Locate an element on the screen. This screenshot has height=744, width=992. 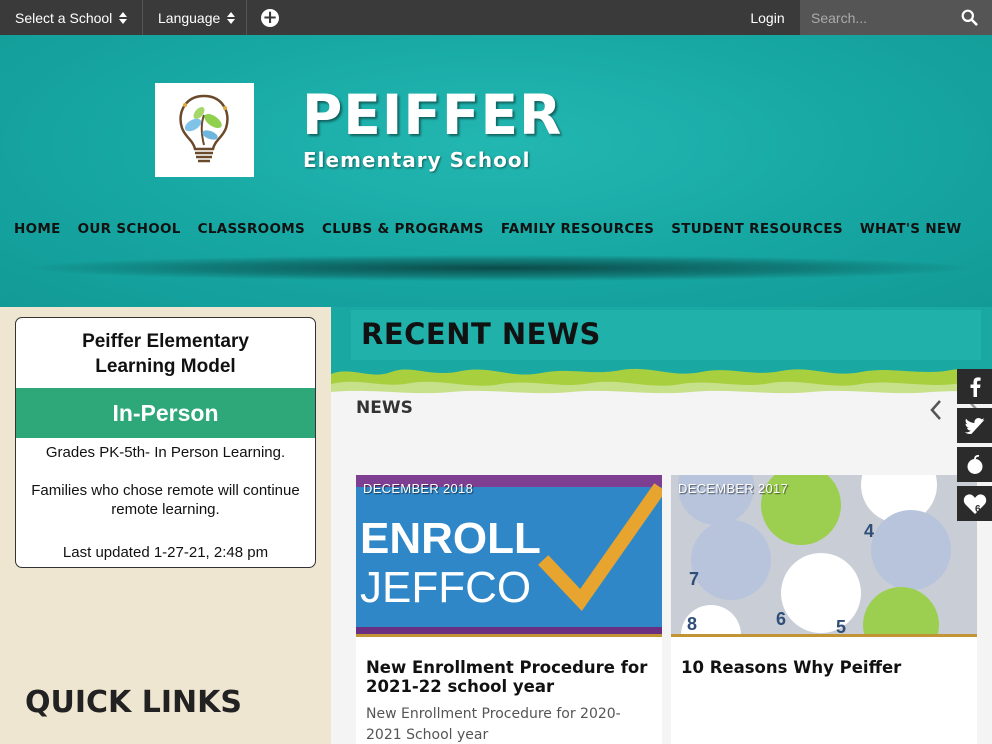
enroll-jeffco-image: ENROLL JEFFCO is located at coordinates (509, 556).